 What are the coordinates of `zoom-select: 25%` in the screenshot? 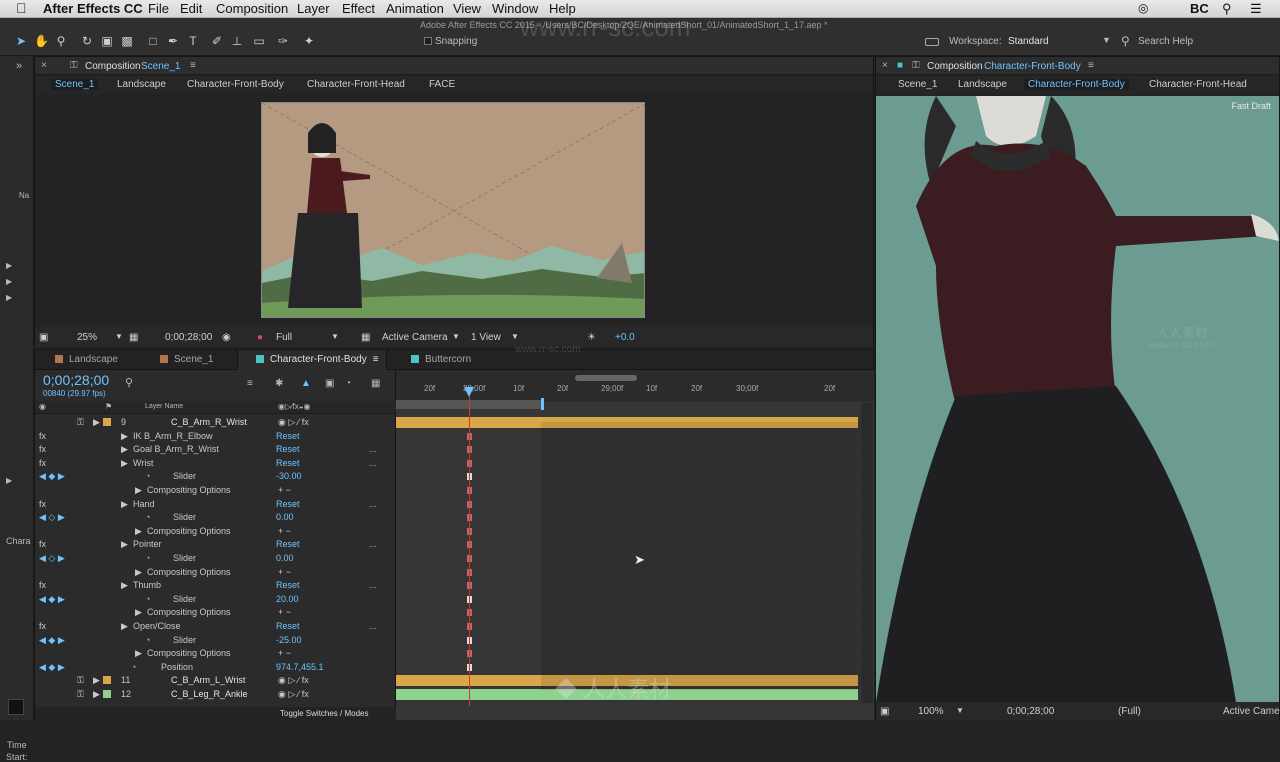 It's located at (87, 337).